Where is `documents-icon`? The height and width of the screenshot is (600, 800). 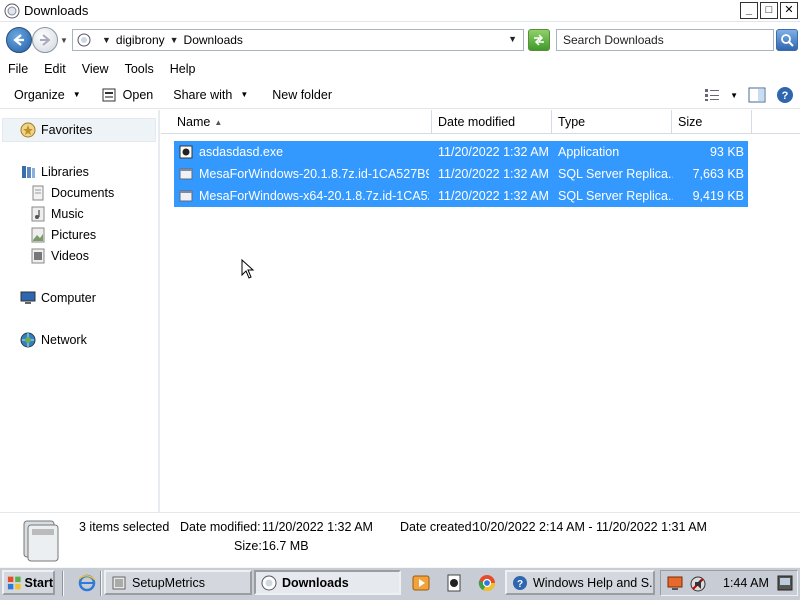
documents-icon is located at coordinates (38, 193).